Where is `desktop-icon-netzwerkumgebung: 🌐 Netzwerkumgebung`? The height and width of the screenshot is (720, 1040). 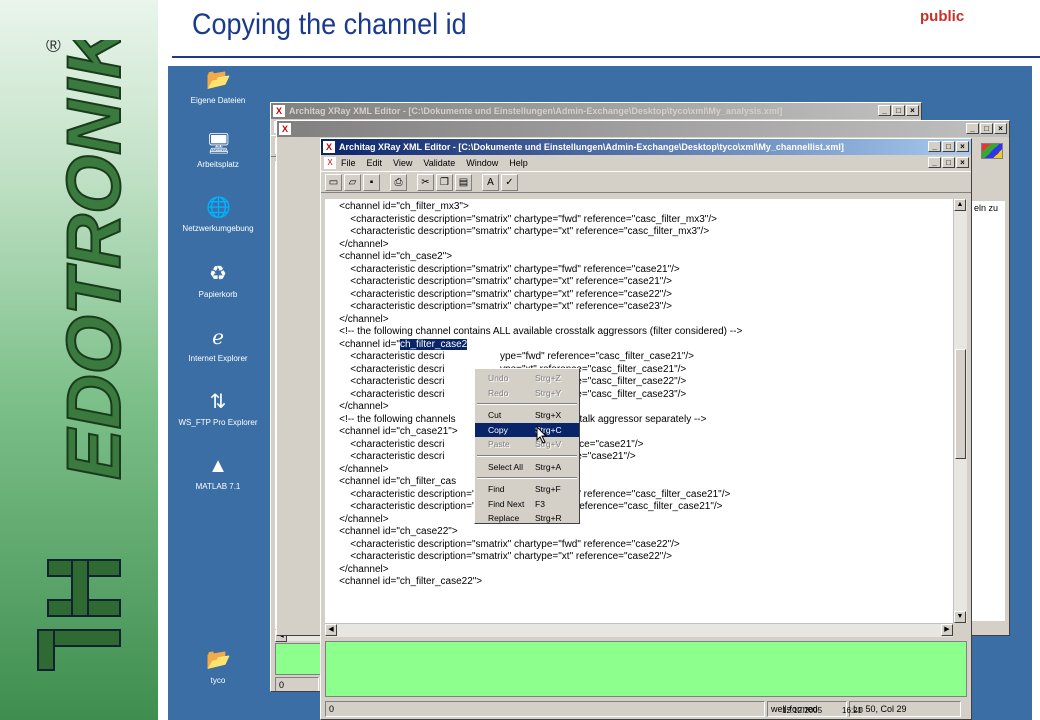
desktop-icon-netzwerkumgebung: 🌐 Netzwerkumgebung is located at coordinates (218, 214).